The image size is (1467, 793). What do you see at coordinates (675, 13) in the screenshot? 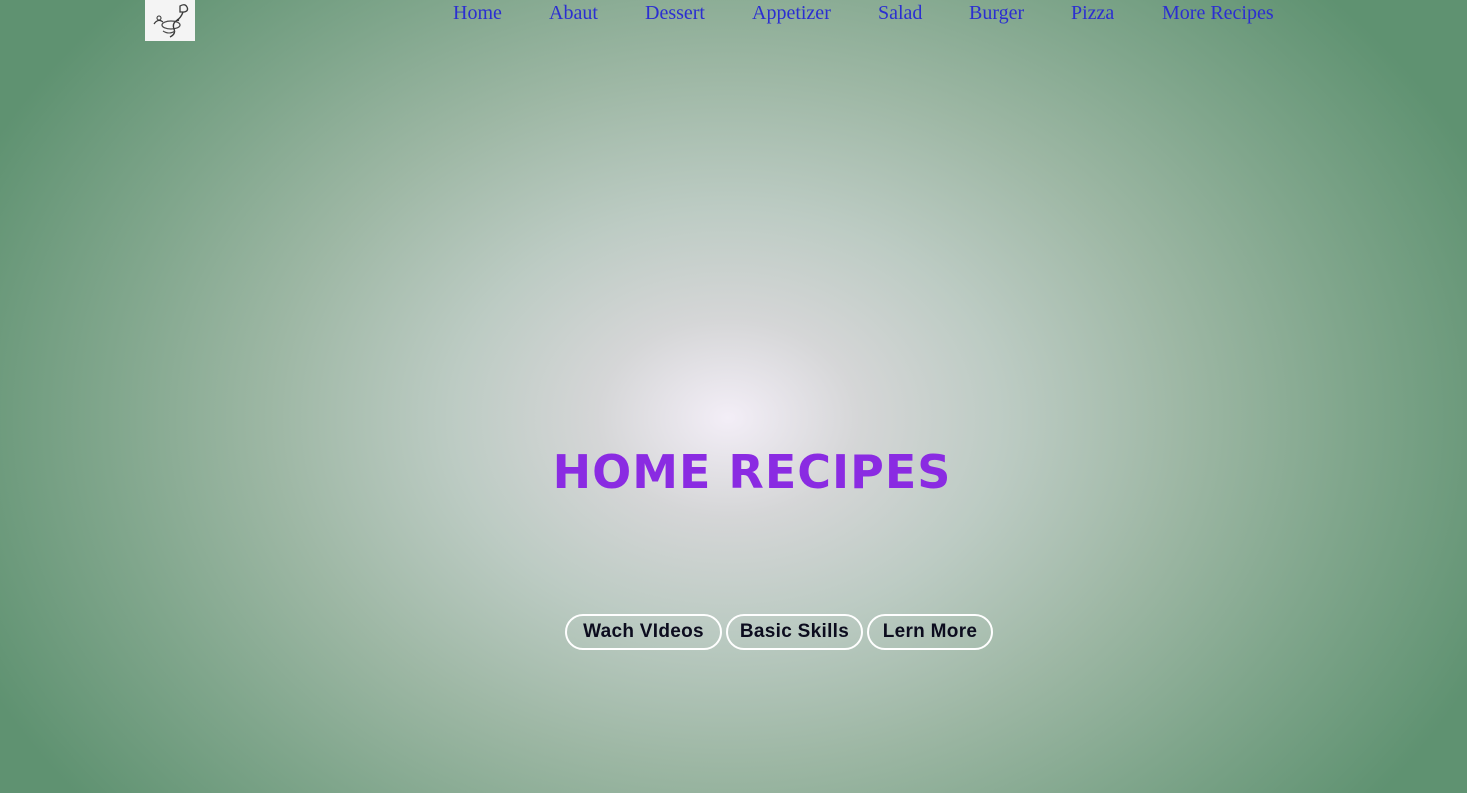
I see `nav-dessert: Dessert` at bounding box center [675, 13].